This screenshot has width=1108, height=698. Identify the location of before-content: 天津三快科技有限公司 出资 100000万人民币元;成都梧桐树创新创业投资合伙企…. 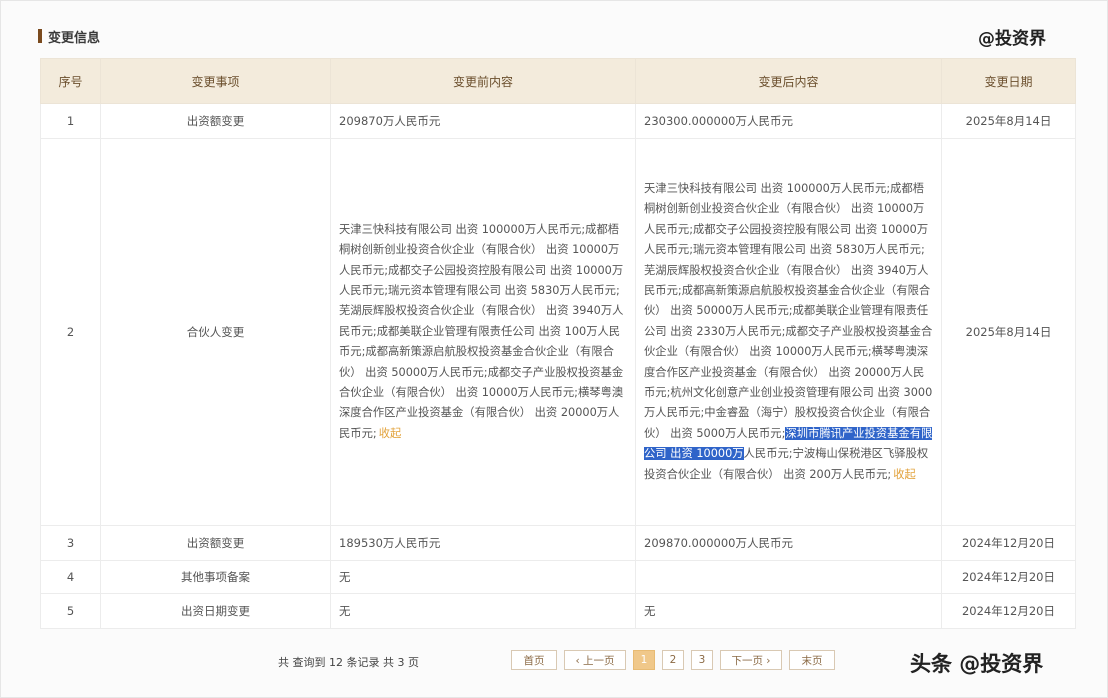
(483, 332).